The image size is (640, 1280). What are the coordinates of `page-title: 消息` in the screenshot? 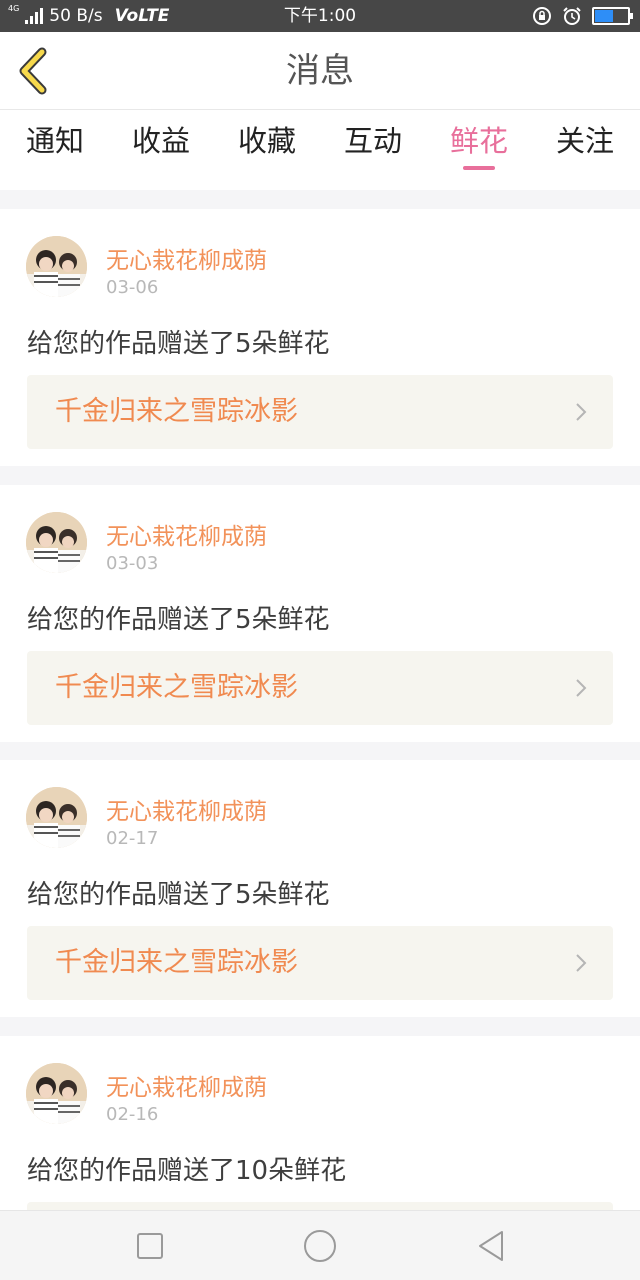 It's located at (320, 71).